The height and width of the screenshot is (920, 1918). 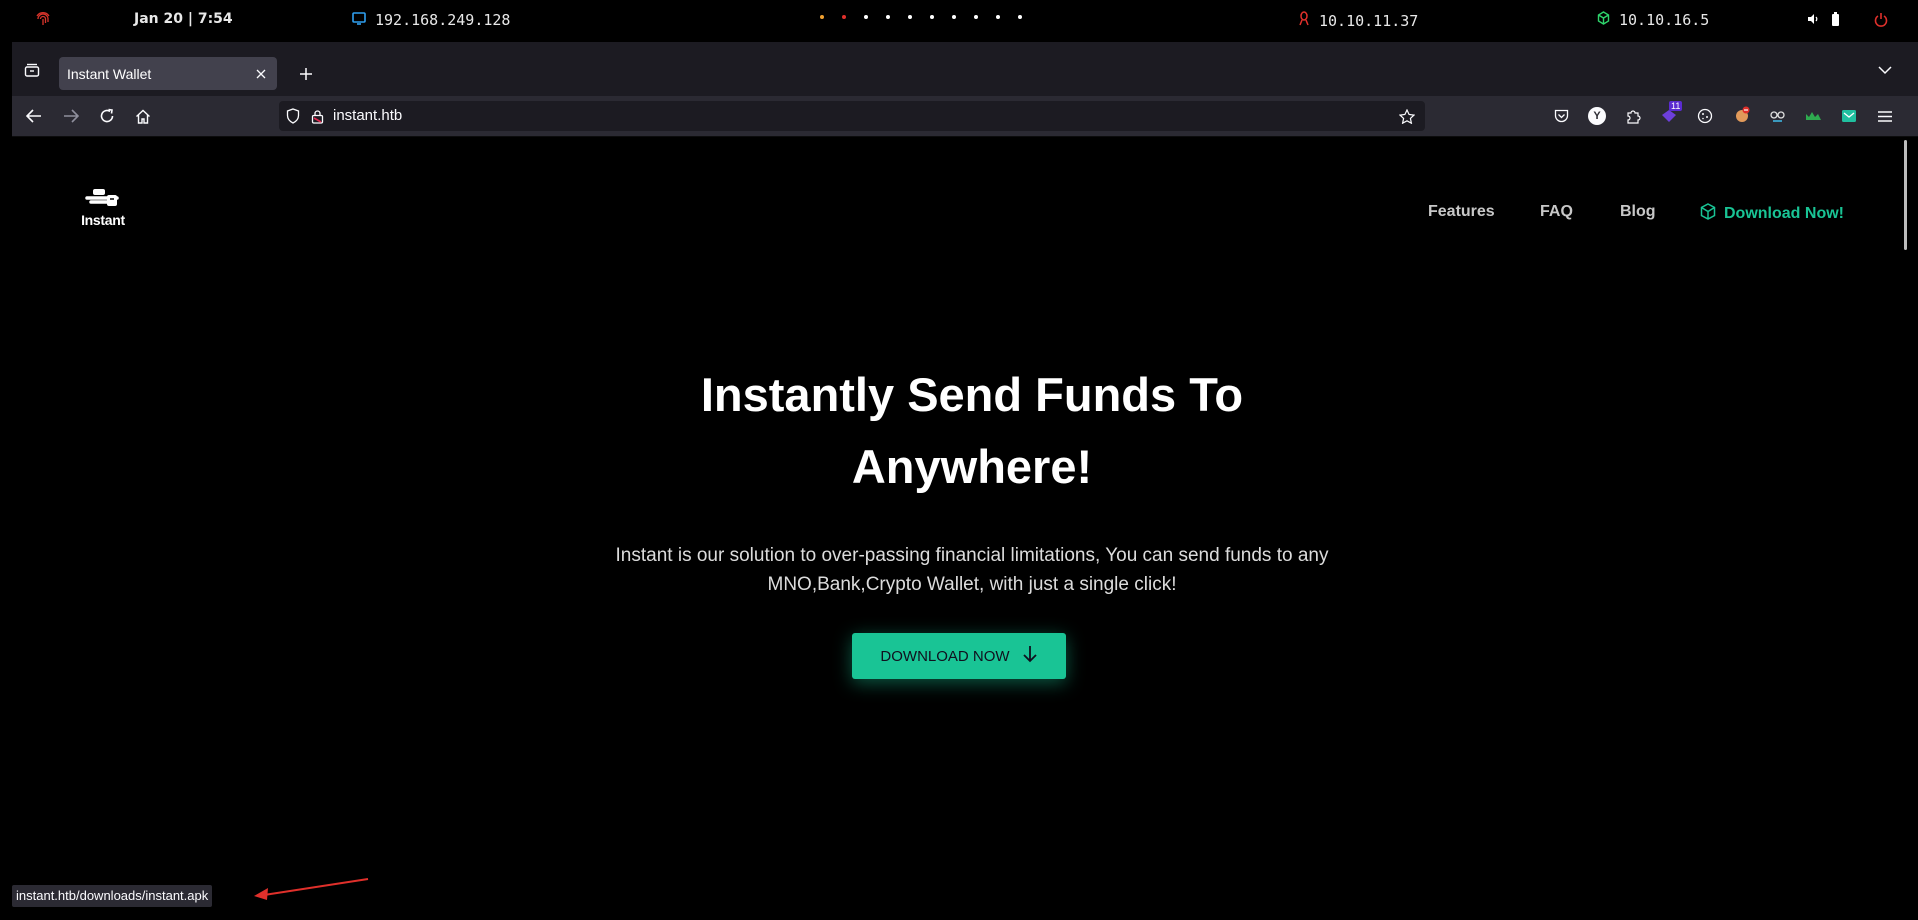 I want to click on vpn-ip-text: 10.10.16.5, so click(x=1664, y=20).